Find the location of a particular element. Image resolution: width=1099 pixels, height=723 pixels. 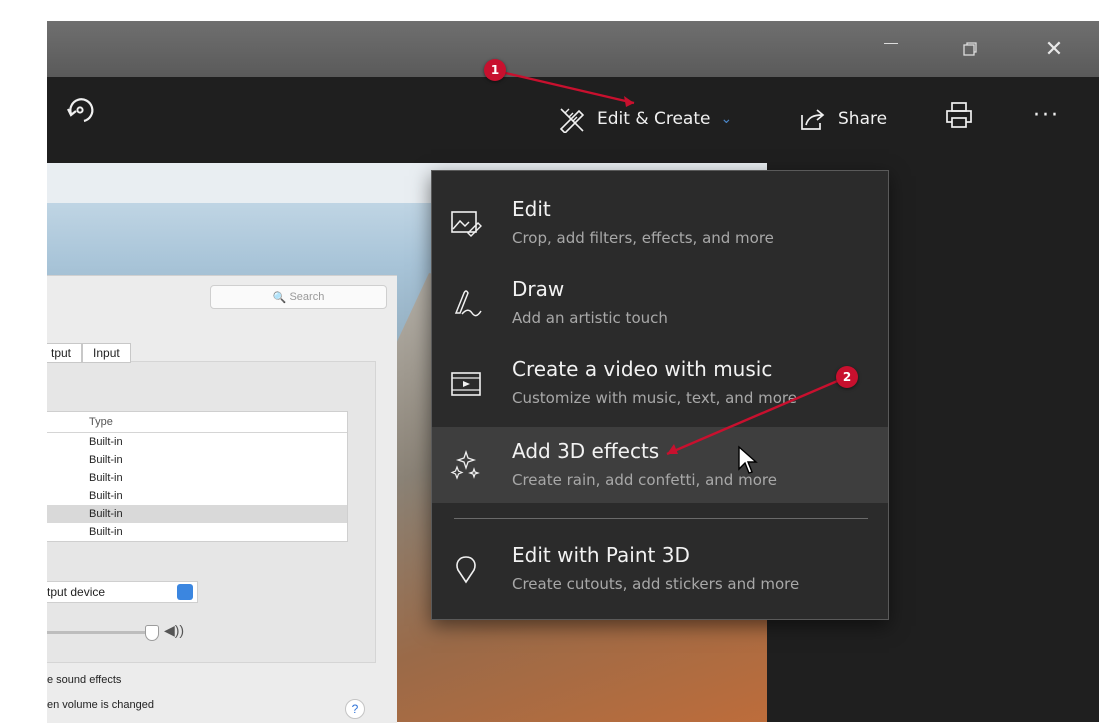

close-icon: ✕ is located at coordinates (1054, 49).